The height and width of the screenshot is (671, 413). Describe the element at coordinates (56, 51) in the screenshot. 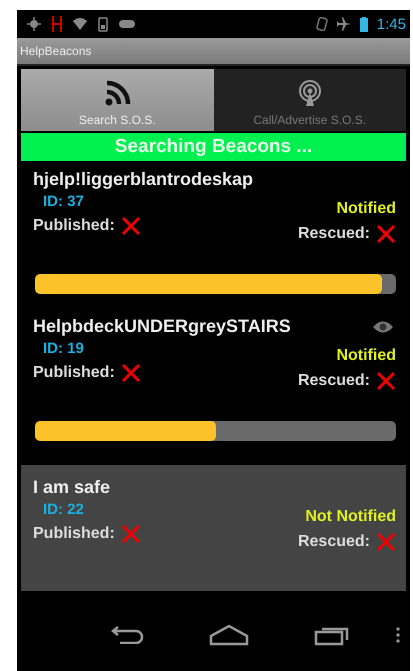

I see `app-title: HelpBeacons` at that location.